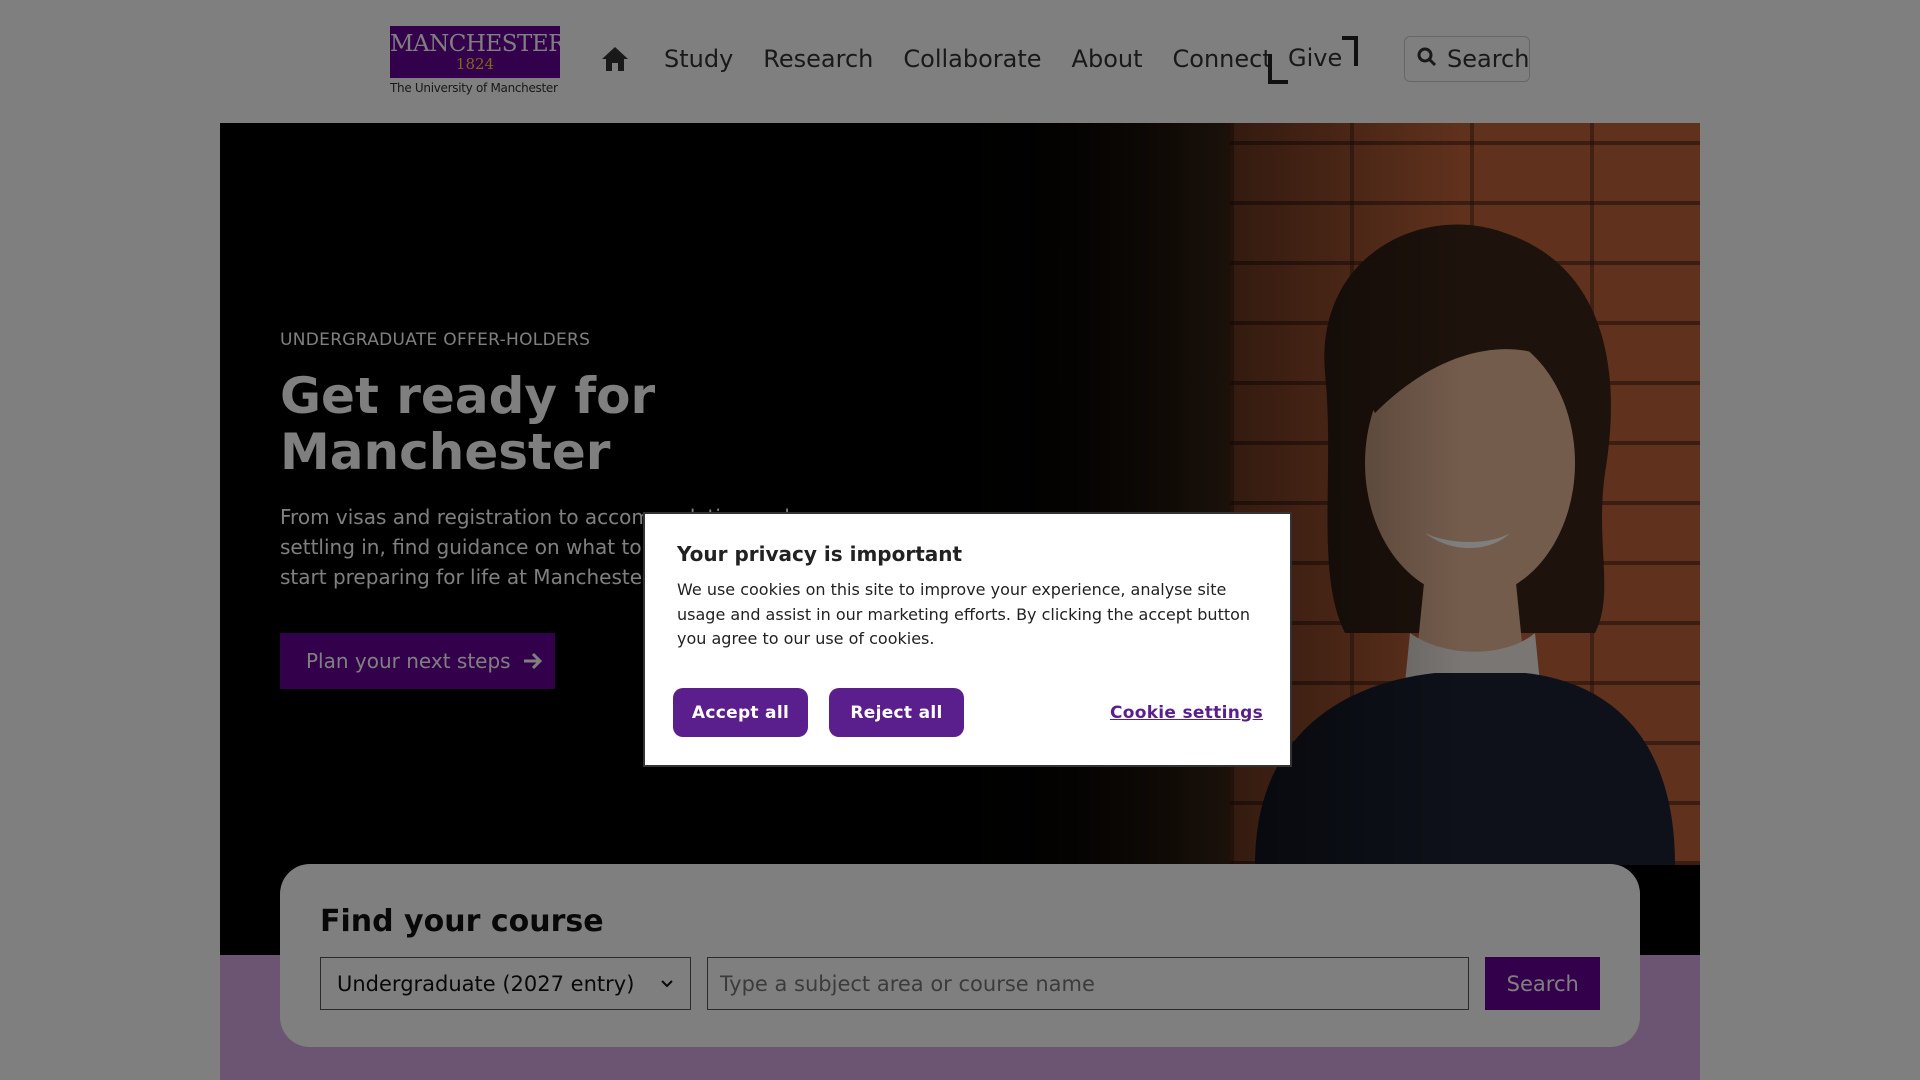 Image resolution: width=1920 pixels, height=1080 pixels. Describe the element at coordinates (740, 712) in the screenshot. I see `accept-all-button: Accept all` at that location.